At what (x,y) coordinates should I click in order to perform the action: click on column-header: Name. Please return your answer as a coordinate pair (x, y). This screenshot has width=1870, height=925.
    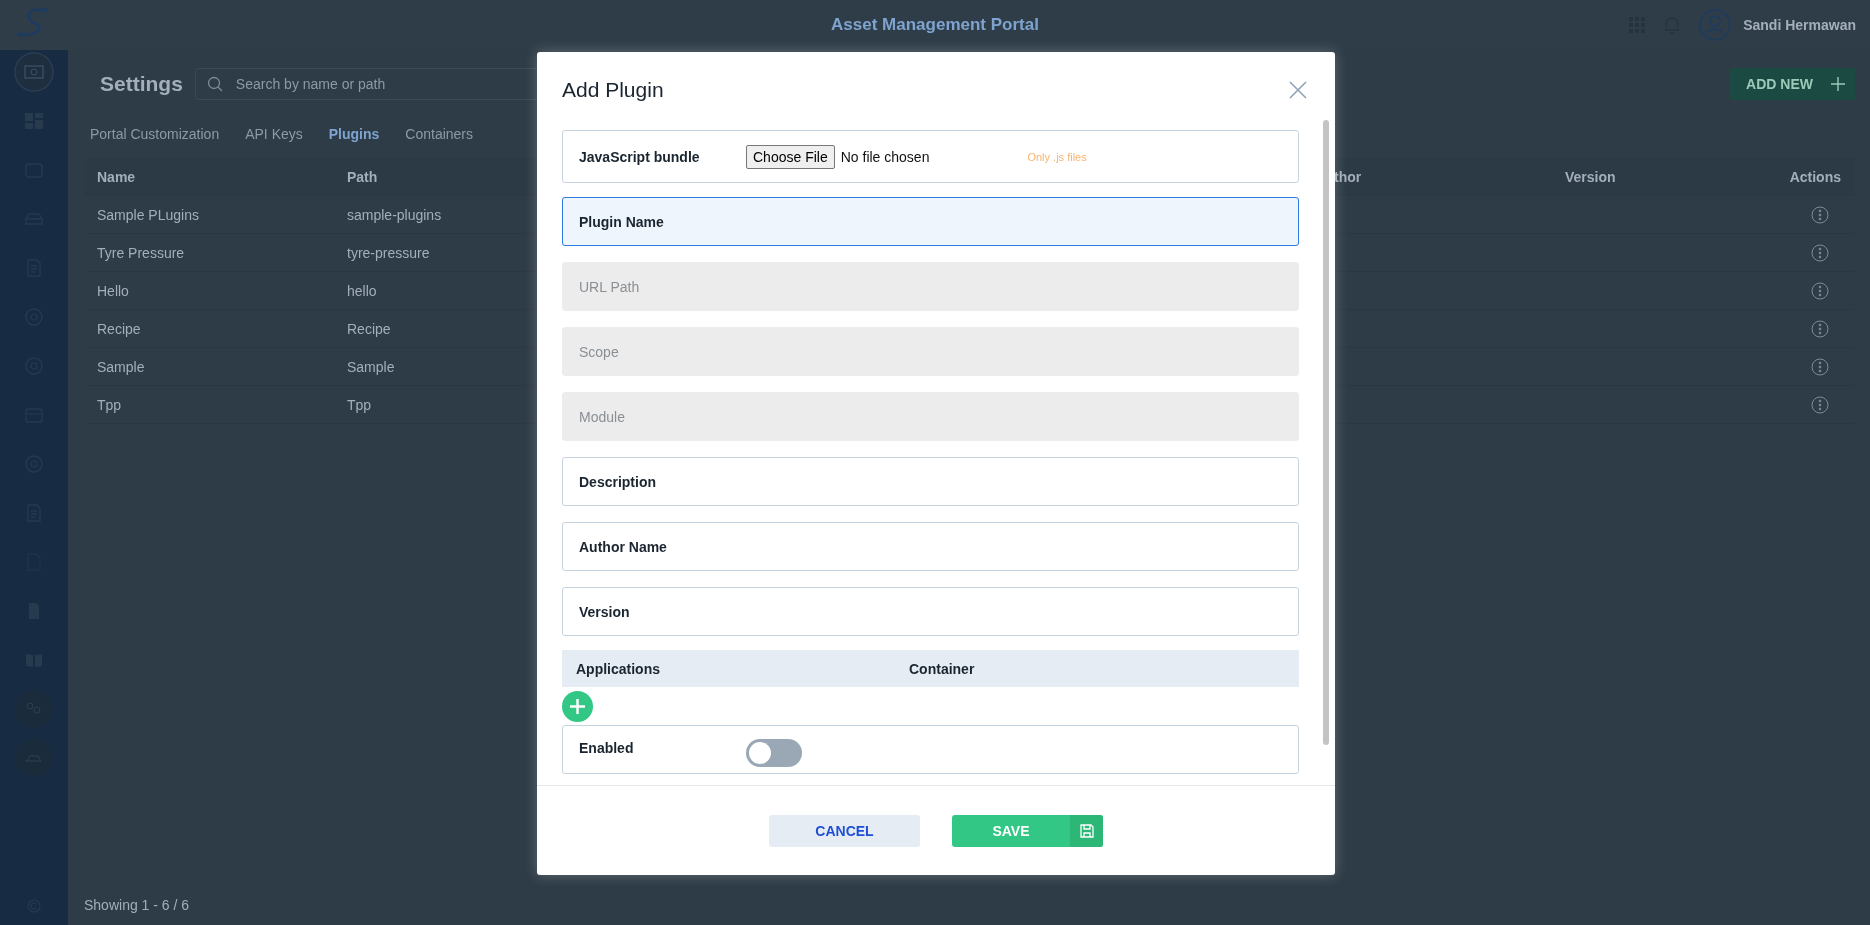
    Looking at the image, I should click on (116, 176).